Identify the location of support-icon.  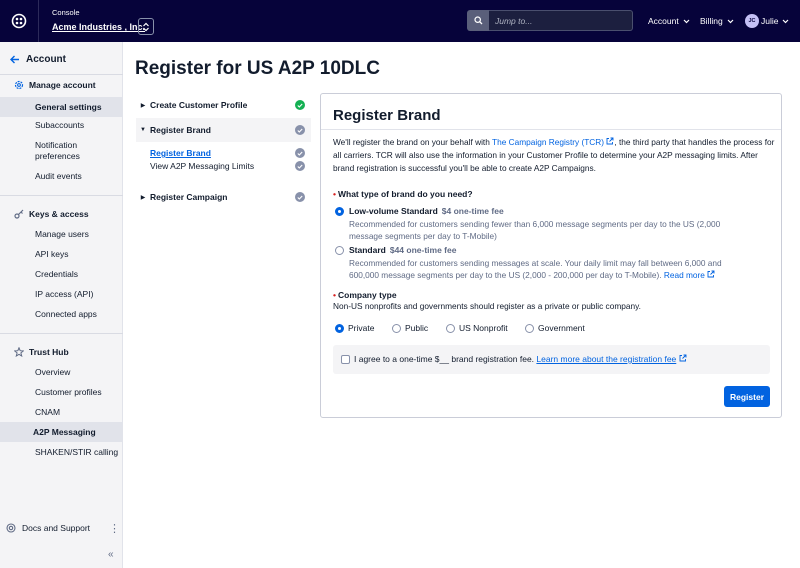
(11, 528).